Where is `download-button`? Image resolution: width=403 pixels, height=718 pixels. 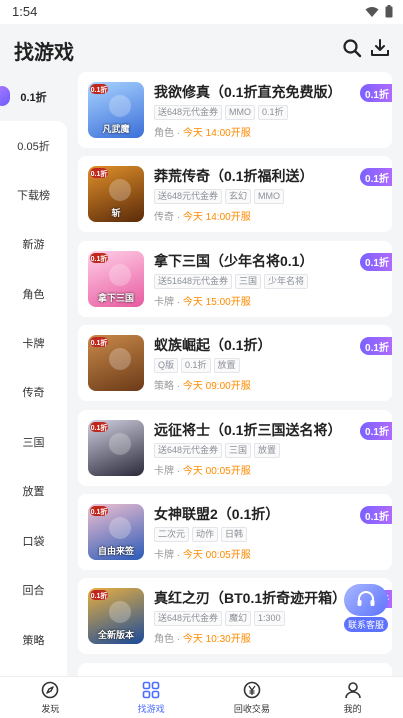 download-button is located at coordinates (380, 48).